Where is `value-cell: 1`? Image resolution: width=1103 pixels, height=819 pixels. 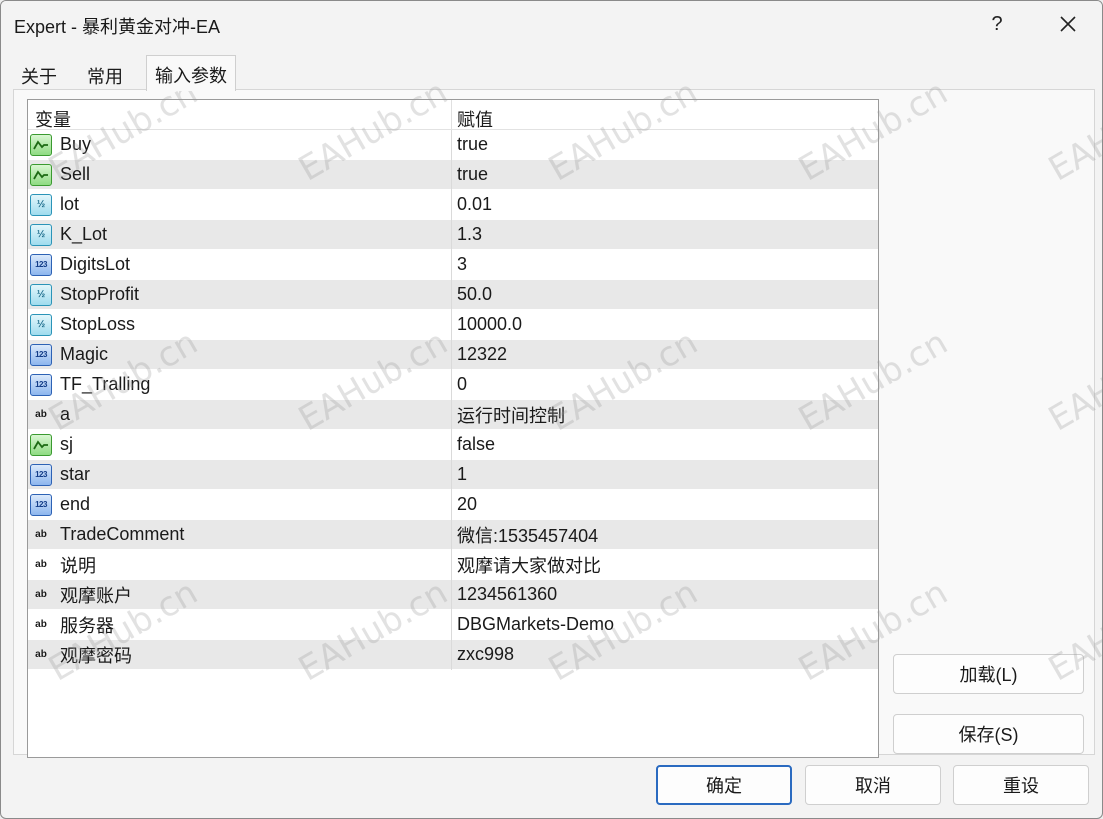 value-cell: 1 is located at coordinates (459, 474).